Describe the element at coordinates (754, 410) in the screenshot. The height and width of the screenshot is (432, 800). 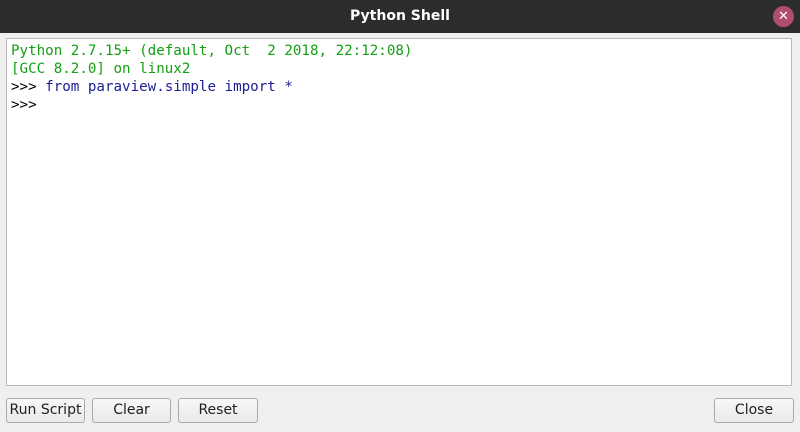
I see `close-button: Close` at that location.